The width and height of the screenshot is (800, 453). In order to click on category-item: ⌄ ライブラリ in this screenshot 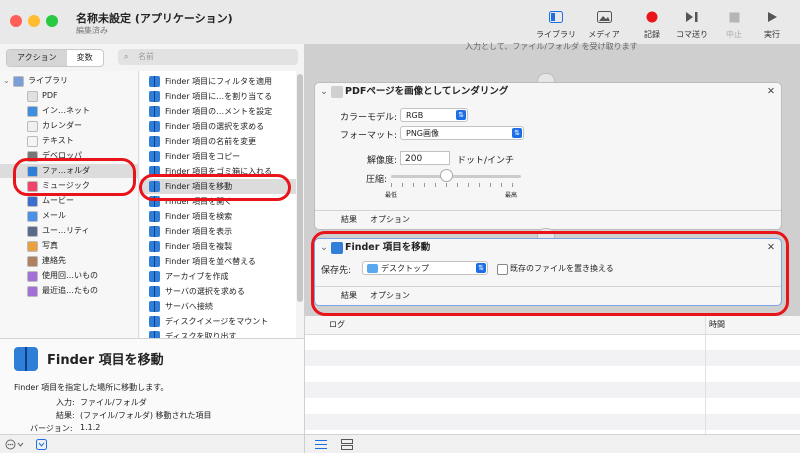, I will do `click(69, 81)`.